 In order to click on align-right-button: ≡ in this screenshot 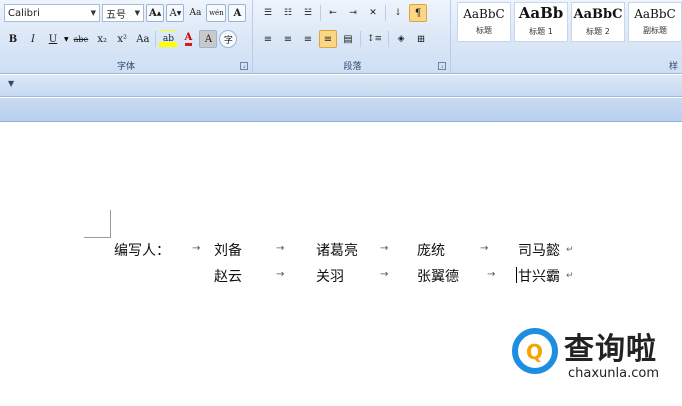, I will do `click(308, 39)`.